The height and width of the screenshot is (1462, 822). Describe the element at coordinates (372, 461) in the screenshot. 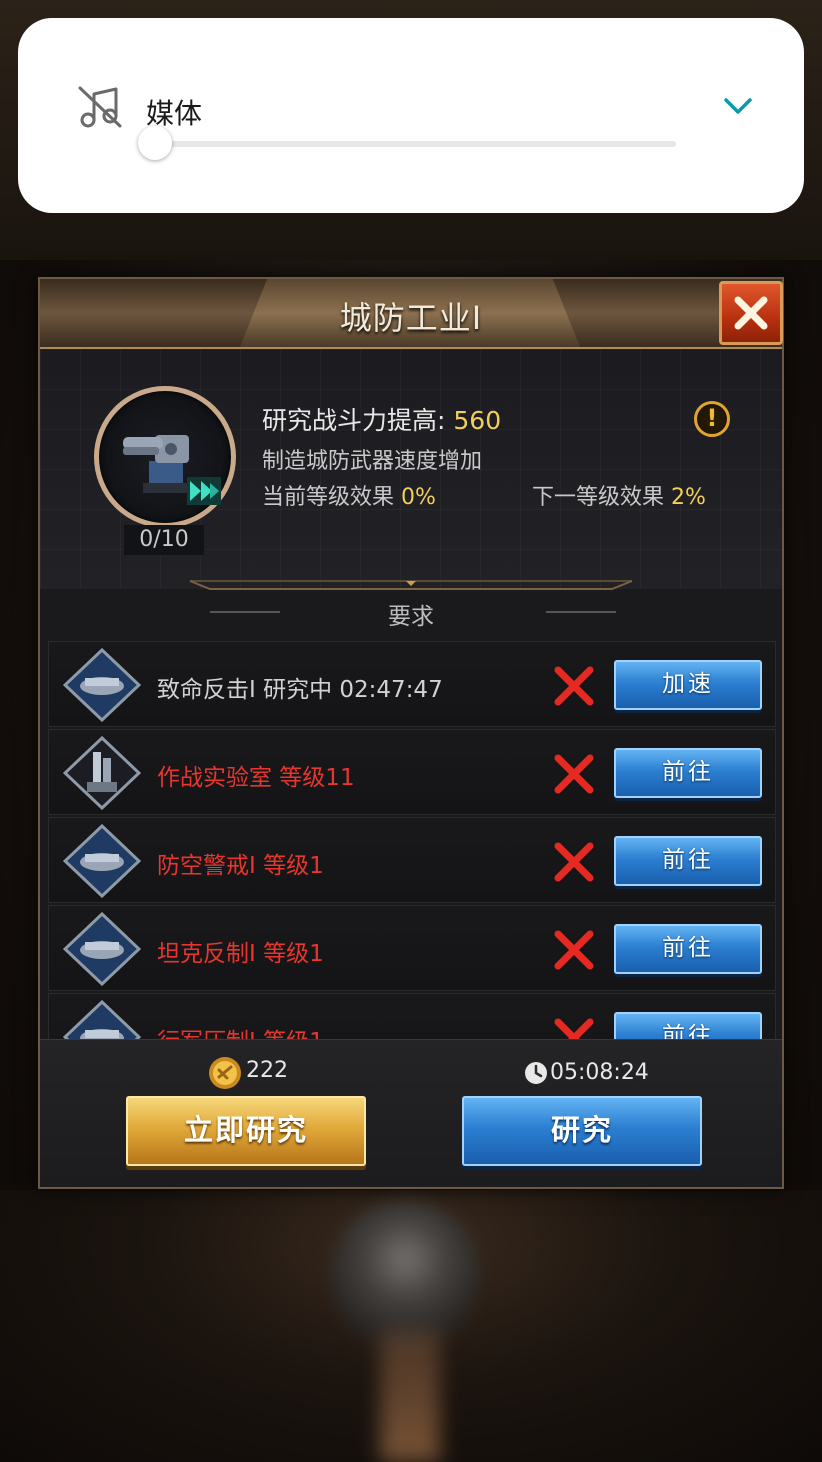

I see `research-description: 制造城防武器速度增加` at that location.